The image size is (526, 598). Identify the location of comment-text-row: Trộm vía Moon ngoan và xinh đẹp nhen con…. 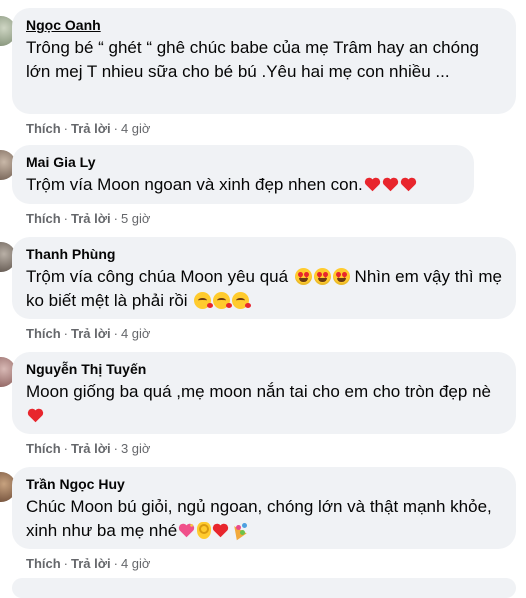
(243, 185).